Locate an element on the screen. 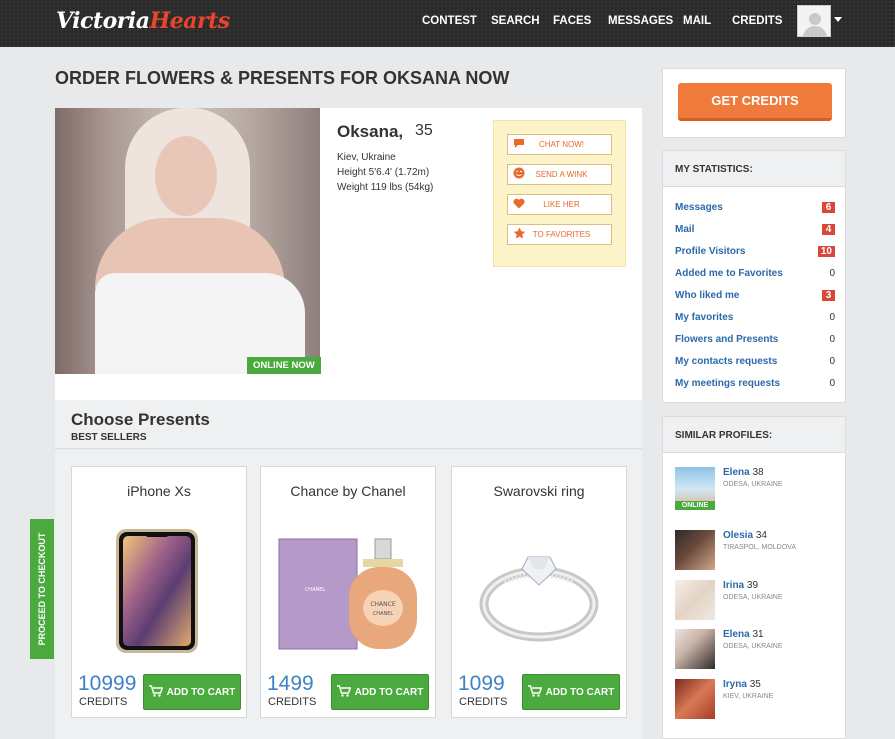 The width and height of the screenshot is (895, 739). get-credits-button: GET CREDITS is located at coordinates (755, 102).